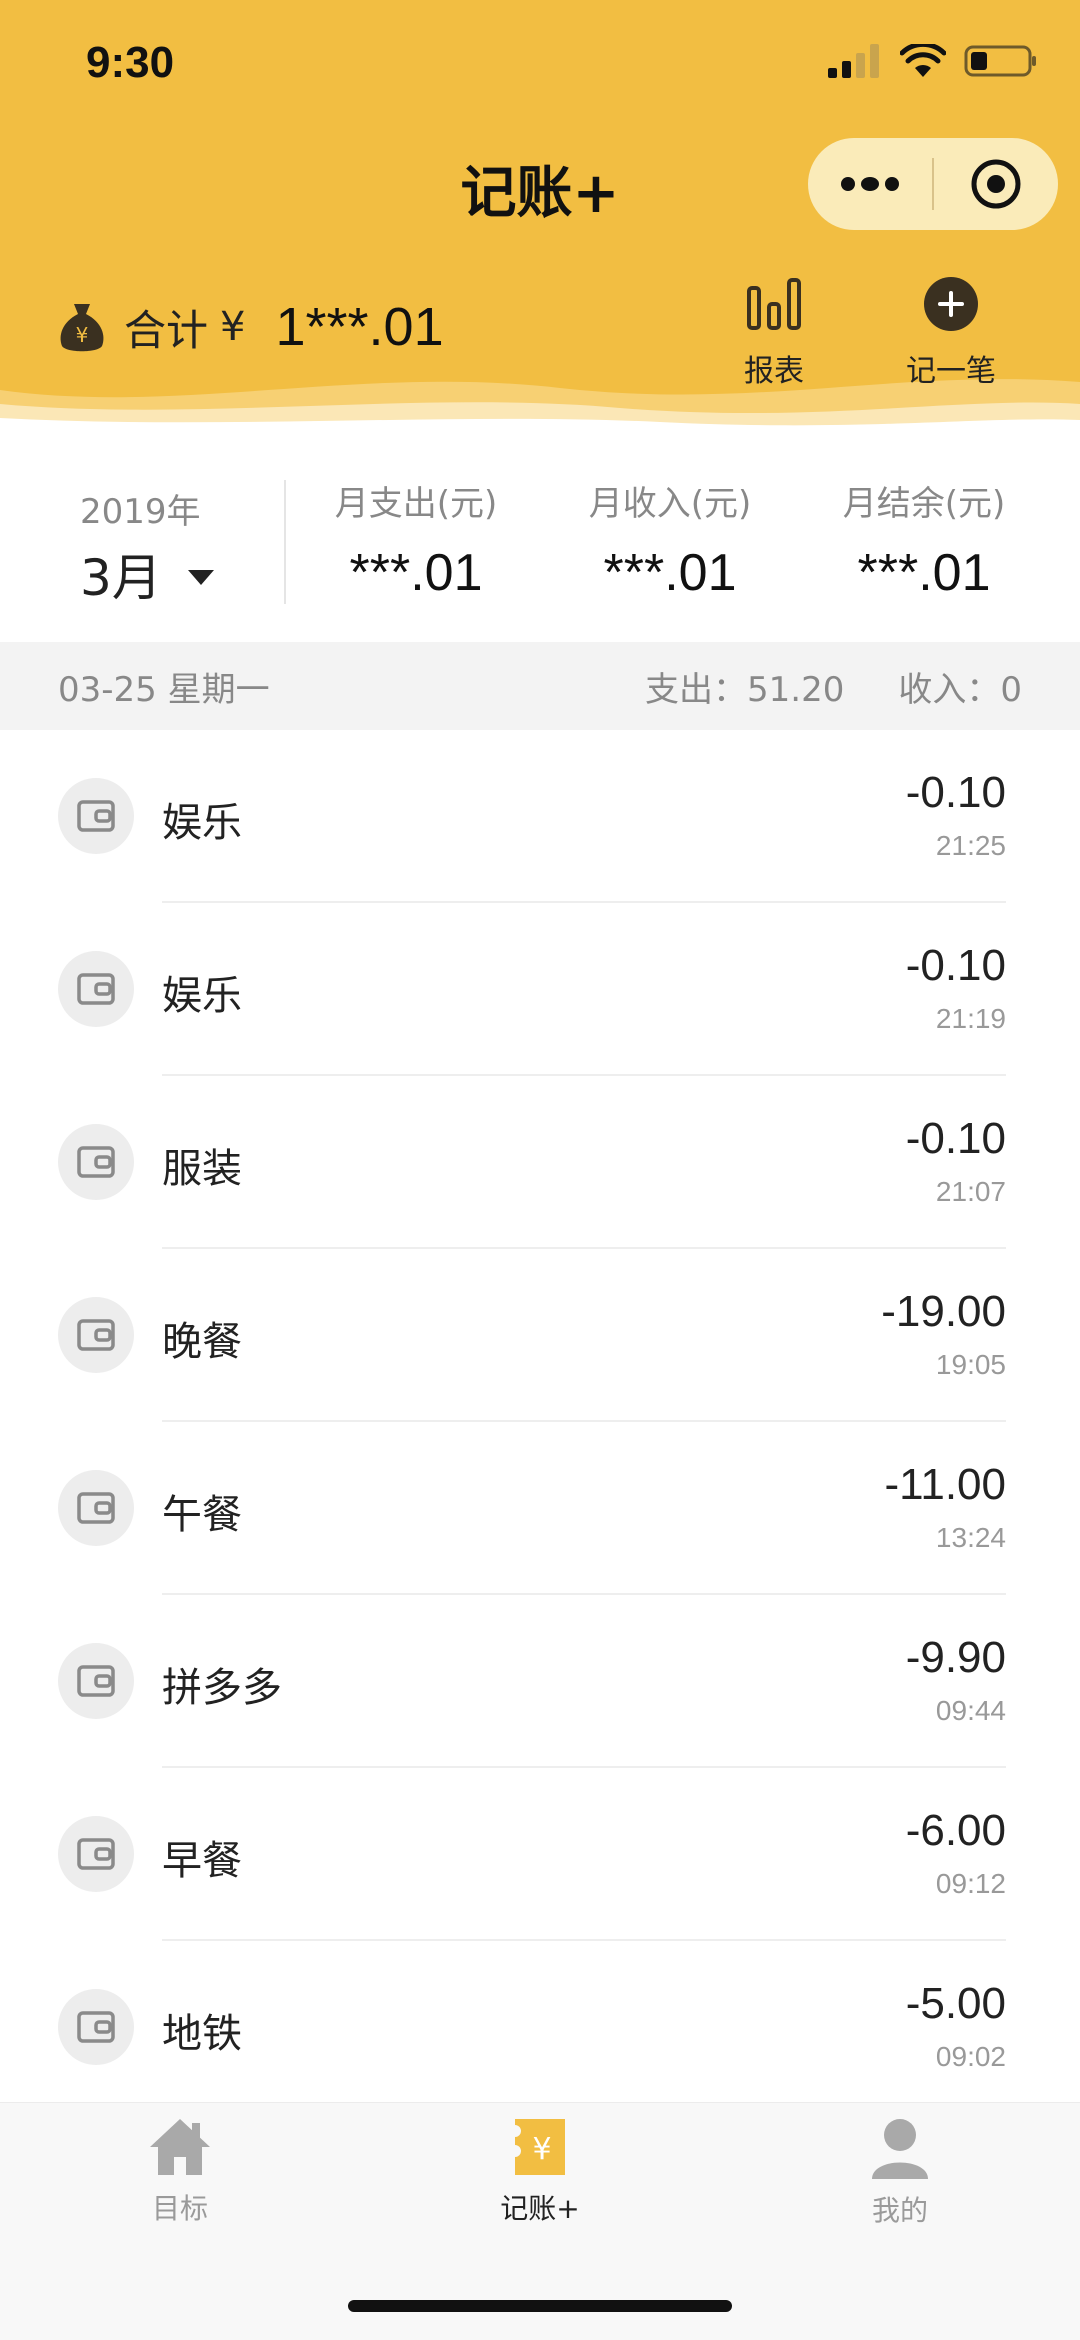  I want to click on day-expense: 支出：51.20, so click(745, 689).